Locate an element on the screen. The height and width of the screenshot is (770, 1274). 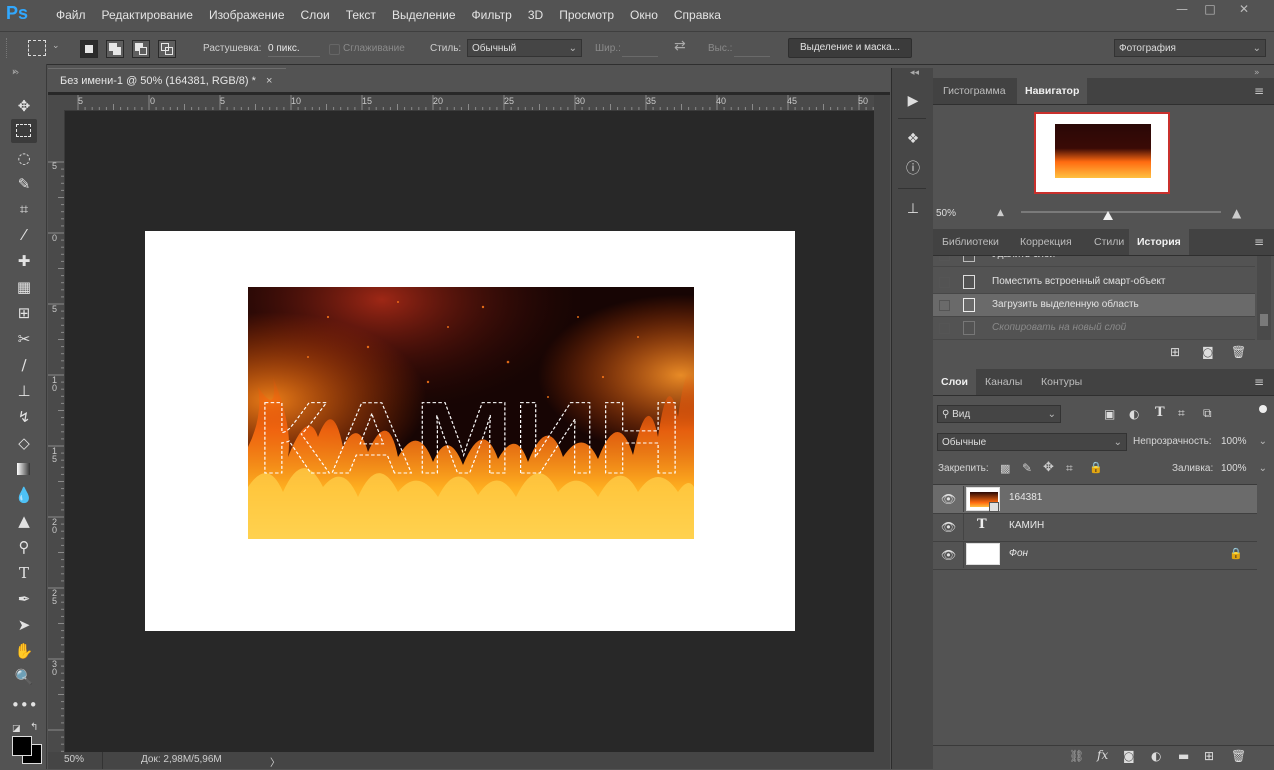
layer-row: 👁 T КАМИН is located at coordinates (1095, 527).